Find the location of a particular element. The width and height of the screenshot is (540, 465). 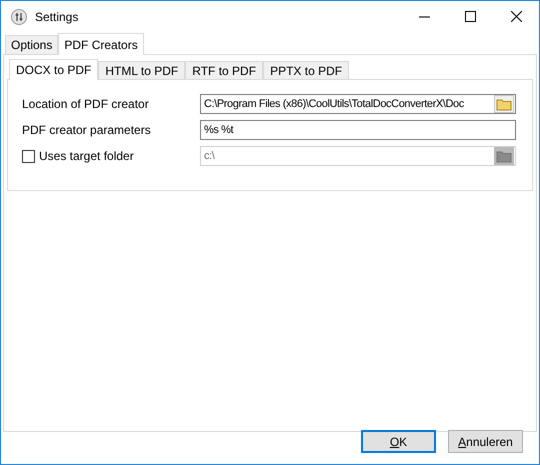

tab: HTML to PDF is located at coordinates (142, 70).